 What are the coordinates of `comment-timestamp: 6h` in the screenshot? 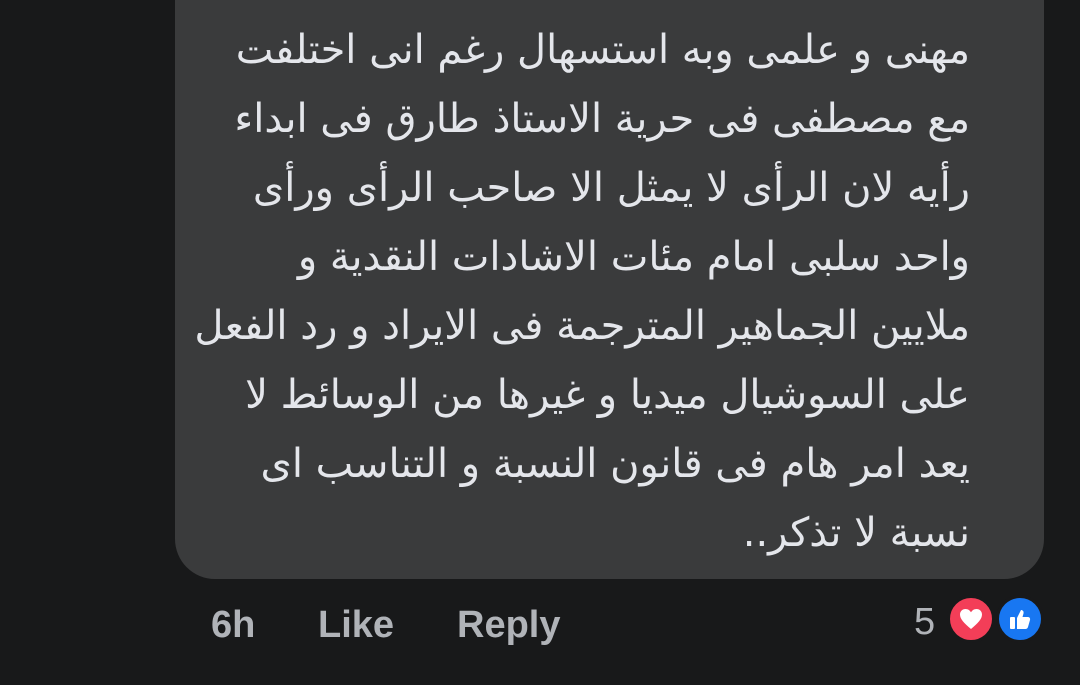 It's located at (233, 625).